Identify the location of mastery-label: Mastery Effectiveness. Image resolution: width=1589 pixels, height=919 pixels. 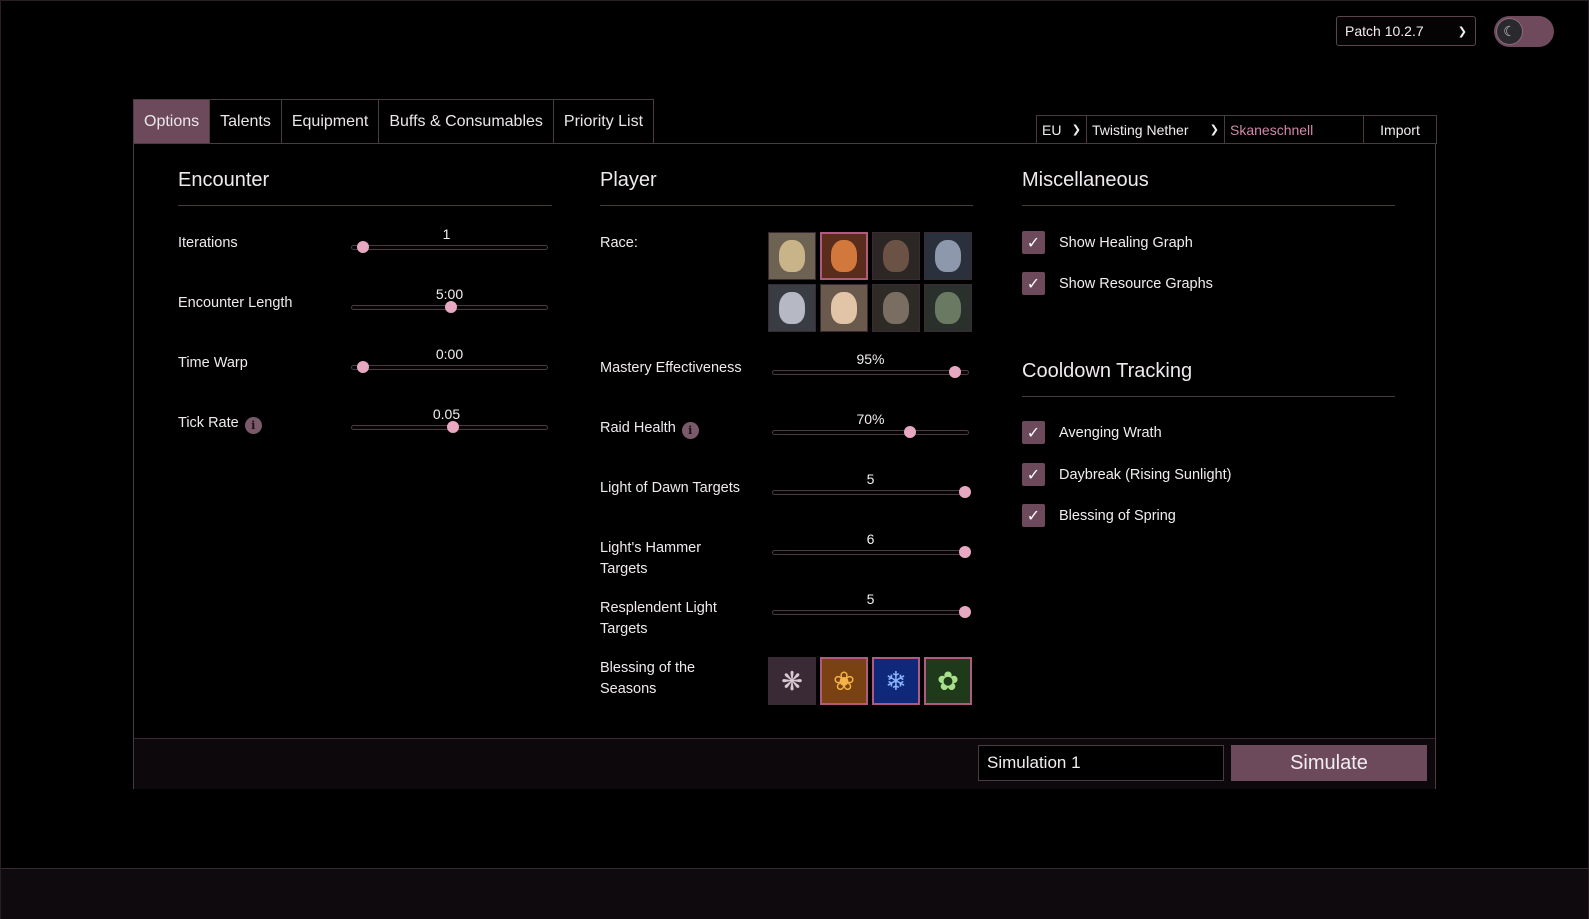
(671, 368).